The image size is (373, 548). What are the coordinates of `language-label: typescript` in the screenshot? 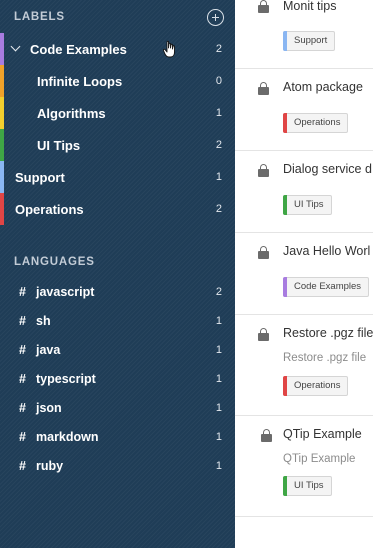 It's located at (66, 379).